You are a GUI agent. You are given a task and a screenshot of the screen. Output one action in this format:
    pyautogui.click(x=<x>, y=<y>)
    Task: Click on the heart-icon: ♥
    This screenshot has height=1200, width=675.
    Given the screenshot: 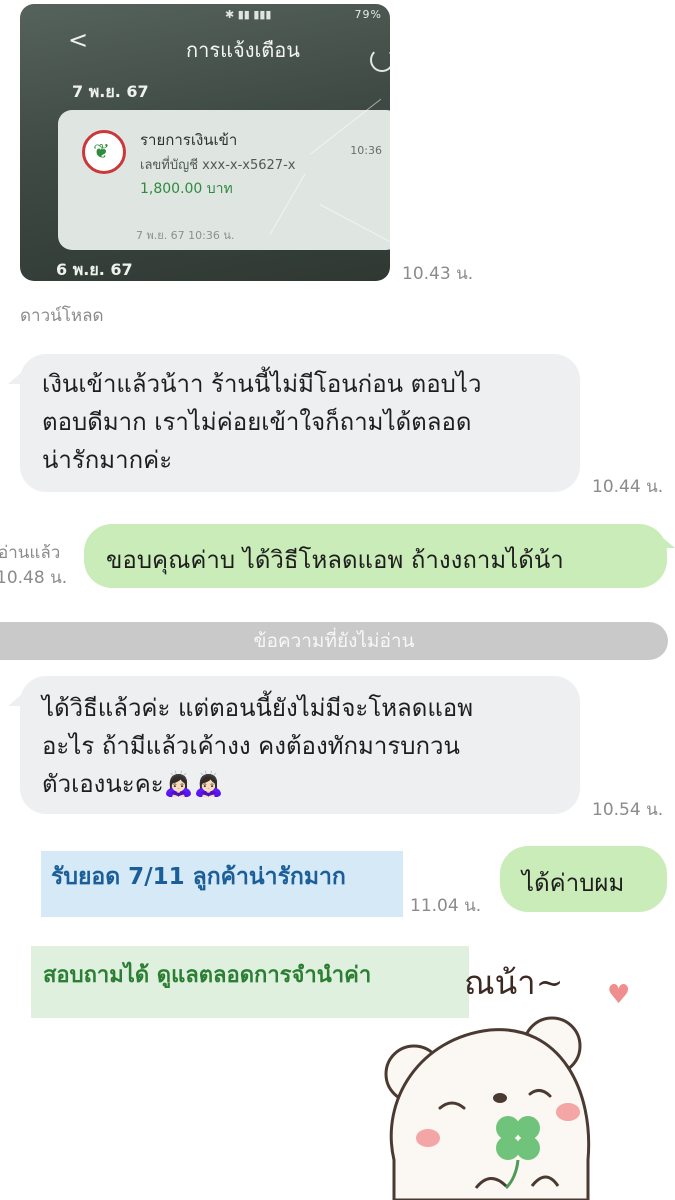 What is the action you would take?
    pyautogui.click(x=619, y=995)
    